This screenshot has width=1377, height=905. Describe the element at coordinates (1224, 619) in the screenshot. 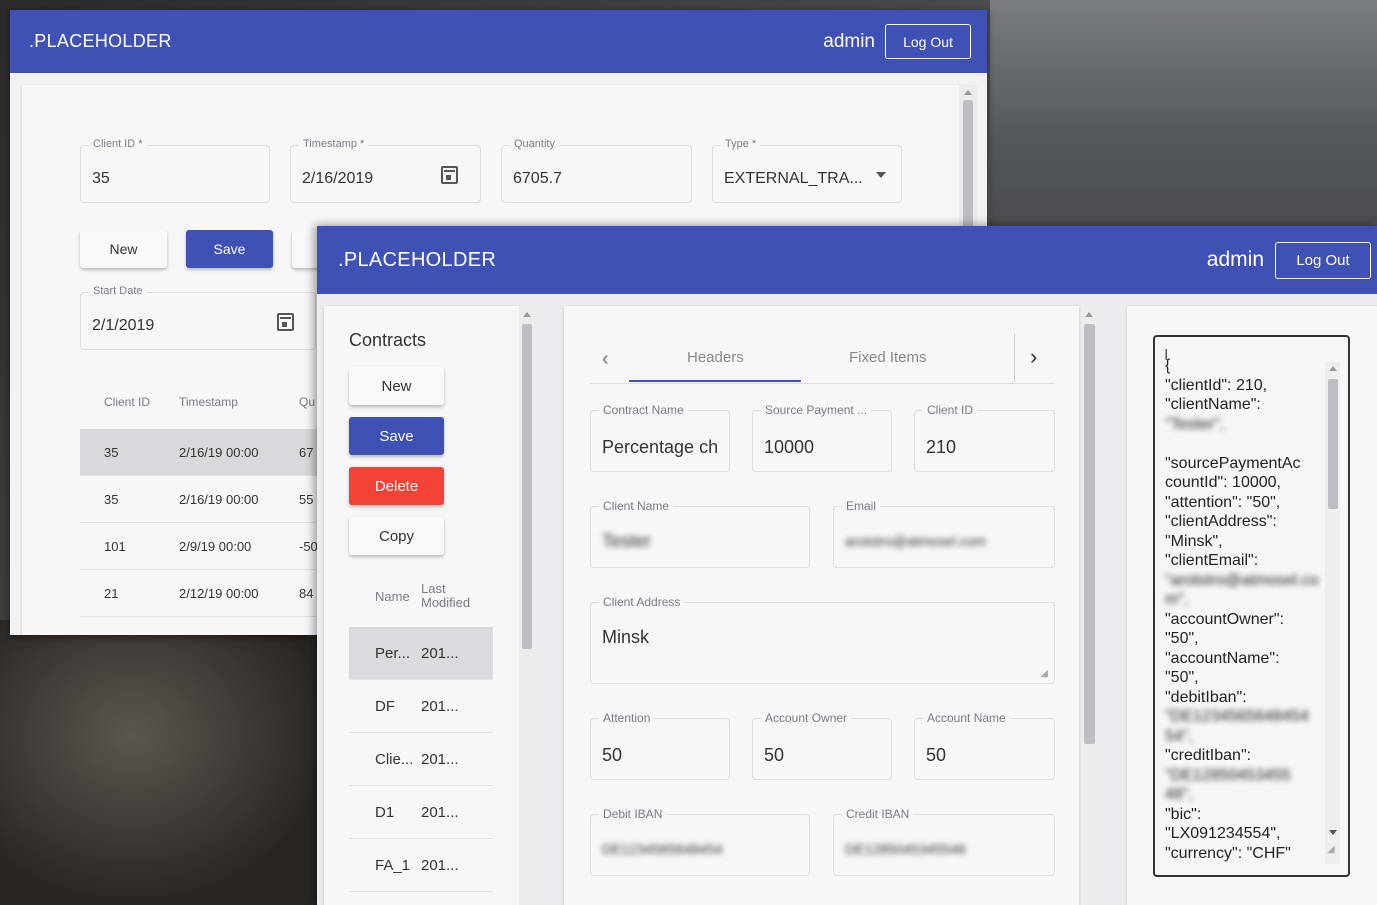

I see `json-line: "accountOwner":` at that location.